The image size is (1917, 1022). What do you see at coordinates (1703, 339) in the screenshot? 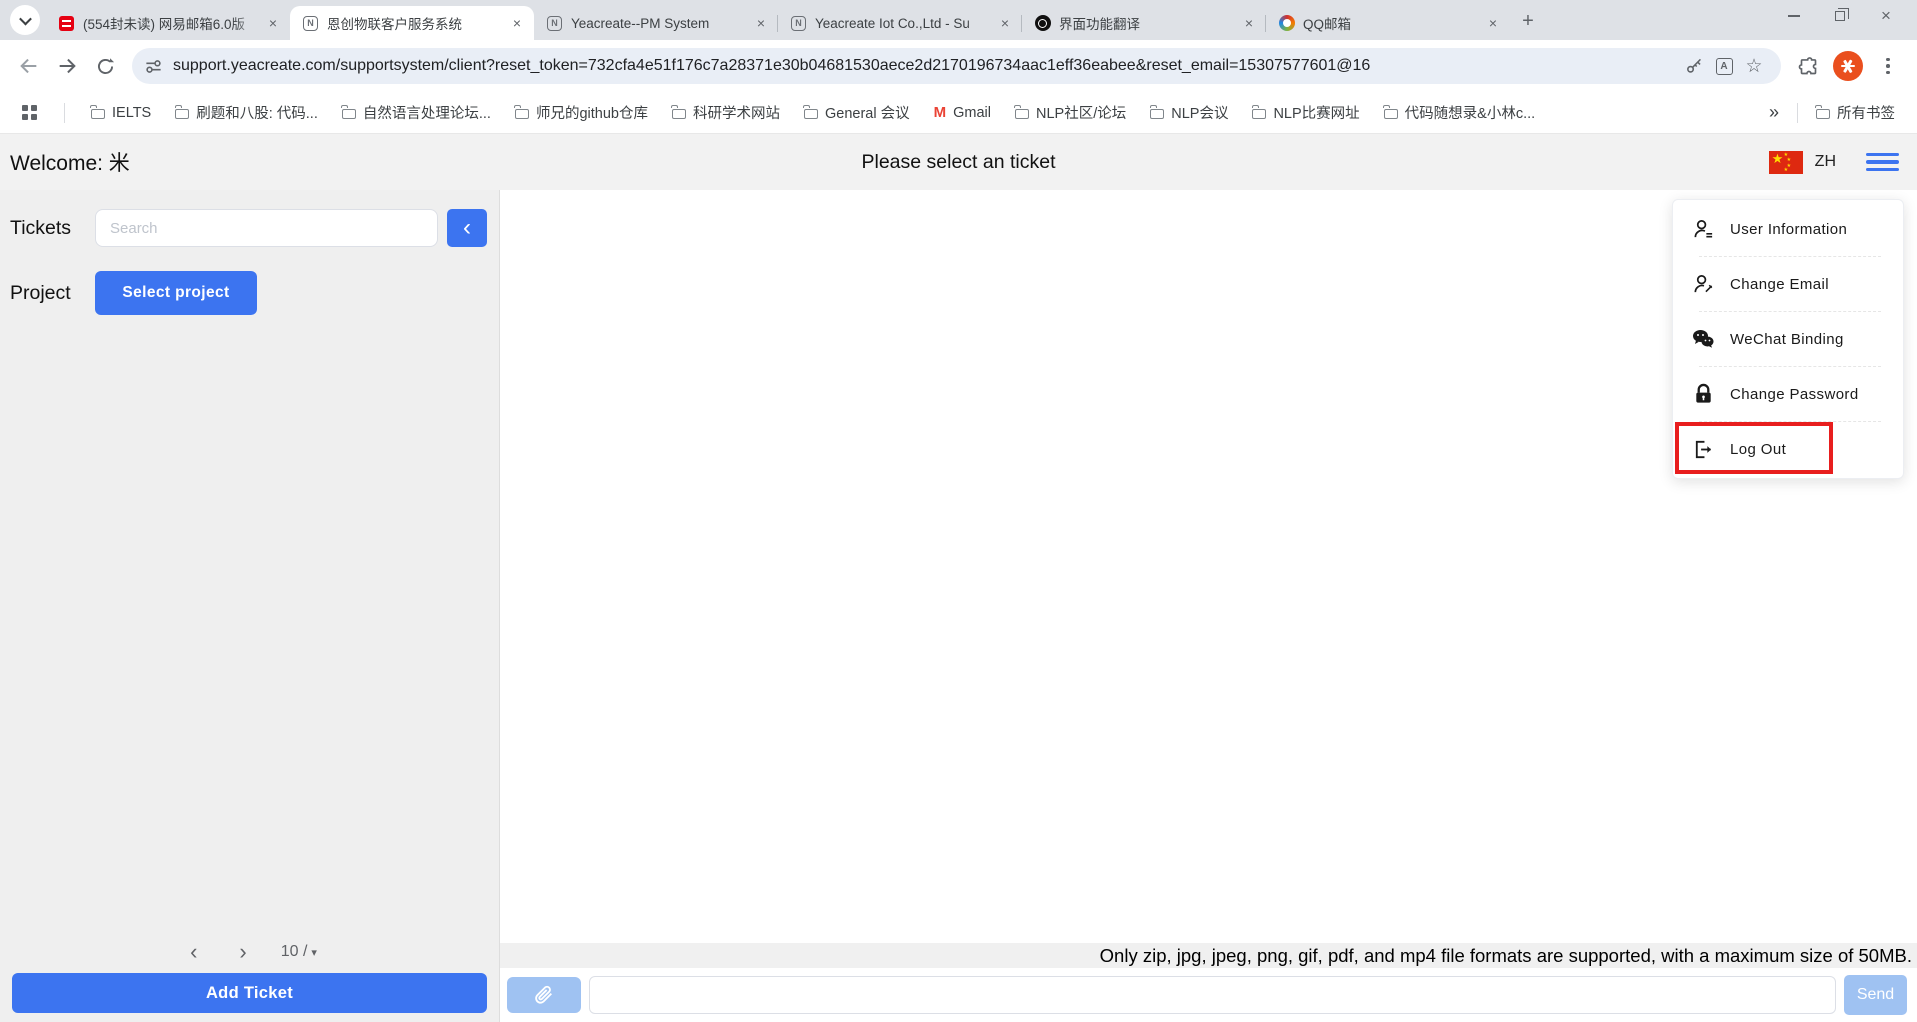
I see `wechat-icon` at bounding box center [1703, 339].